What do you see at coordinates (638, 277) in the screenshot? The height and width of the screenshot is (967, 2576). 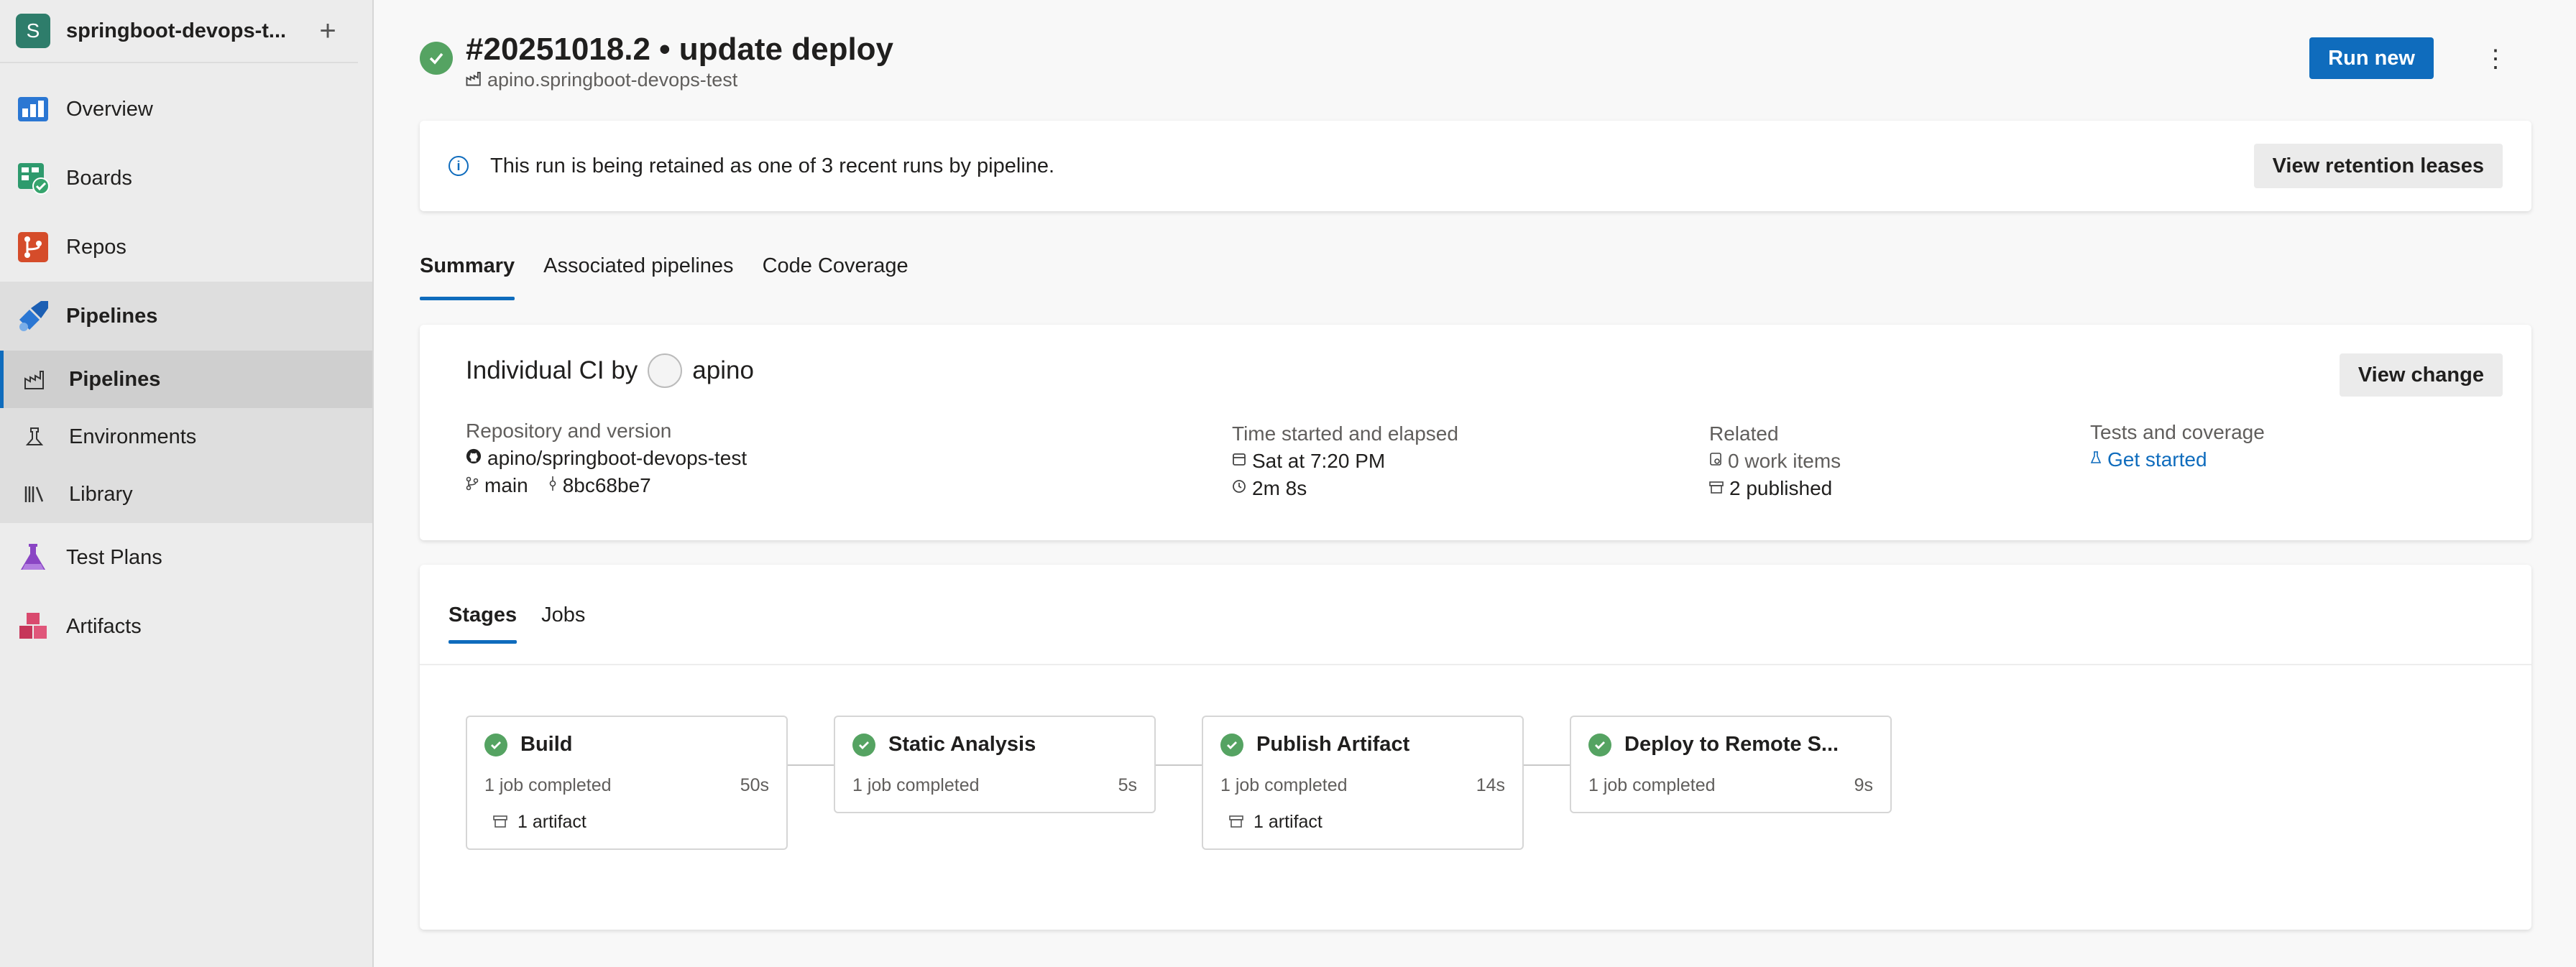 I see `tab-associated-pipelines: Associated pipelines` at bounding box center [638, 277].